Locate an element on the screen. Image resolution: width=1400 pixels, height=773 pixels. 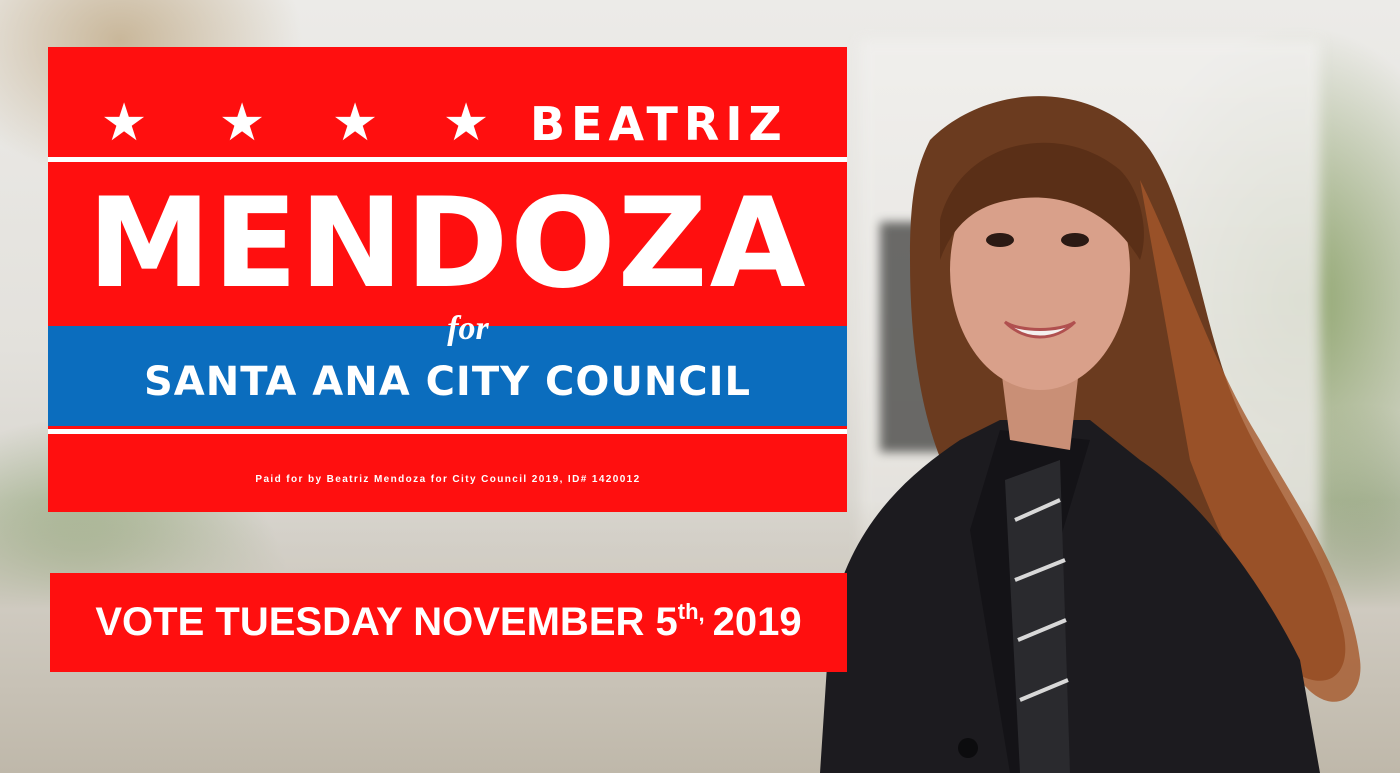
office-title: SANTA ANA CITY COUNCIL is located at coordinates (447, 382).